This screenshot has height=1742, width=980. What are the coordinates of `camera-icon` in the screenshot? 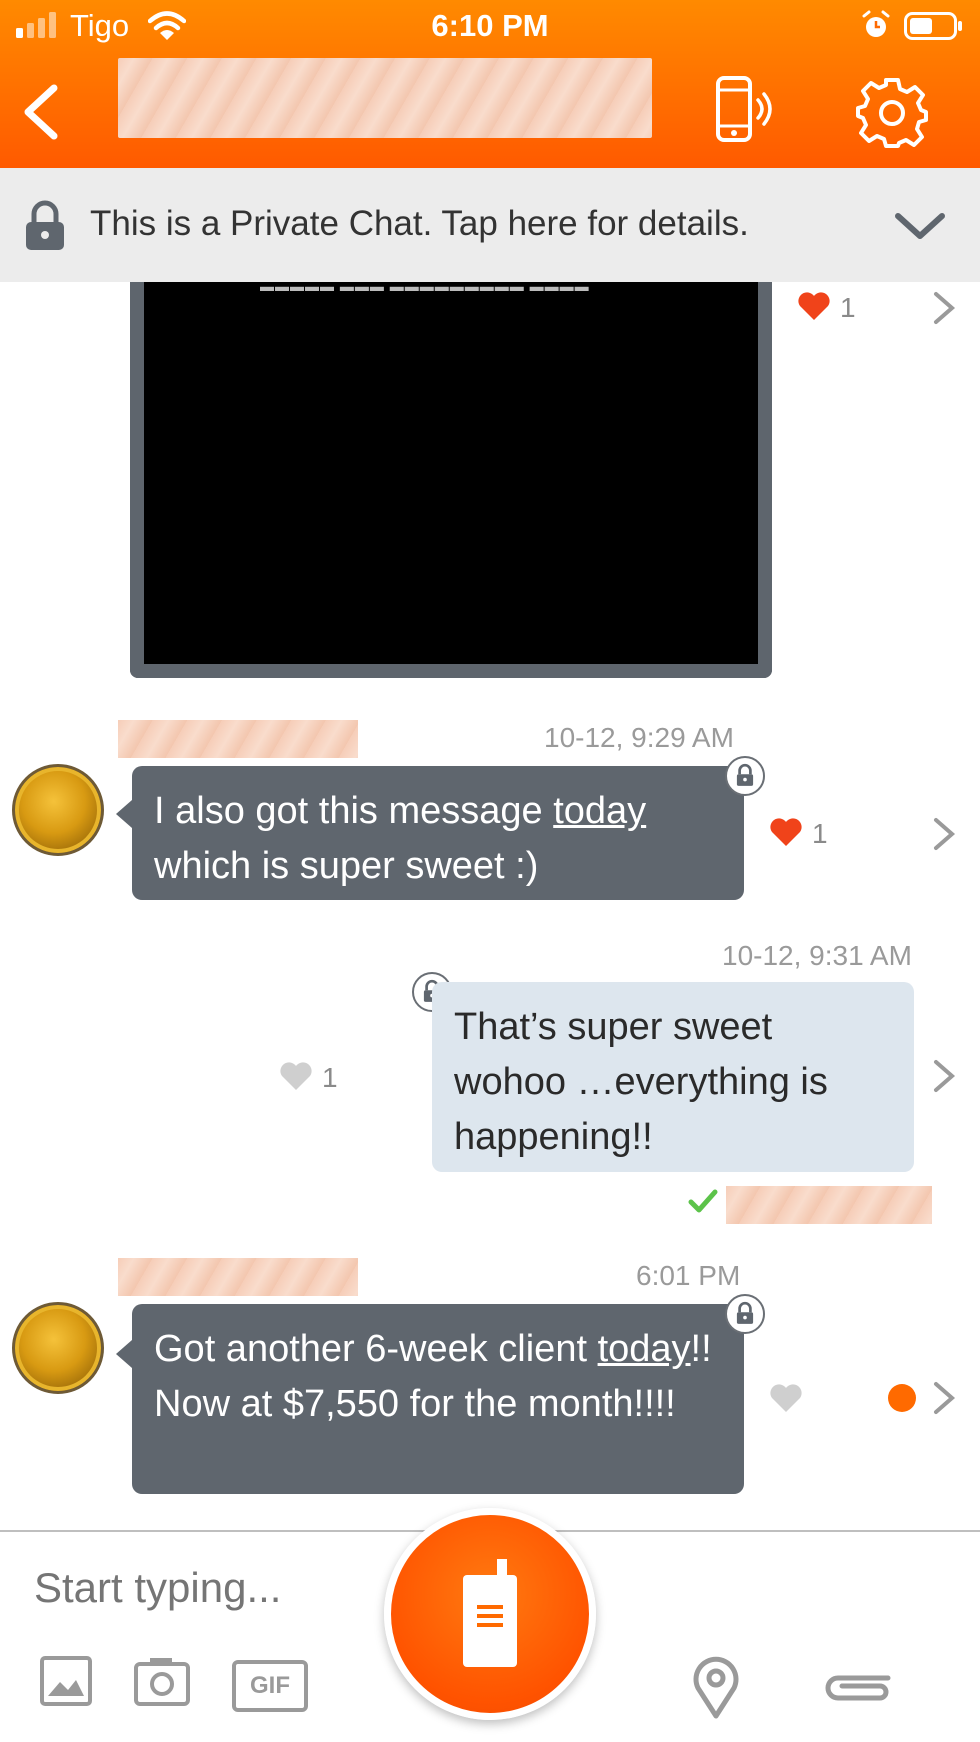 It's located at (162, 1682).